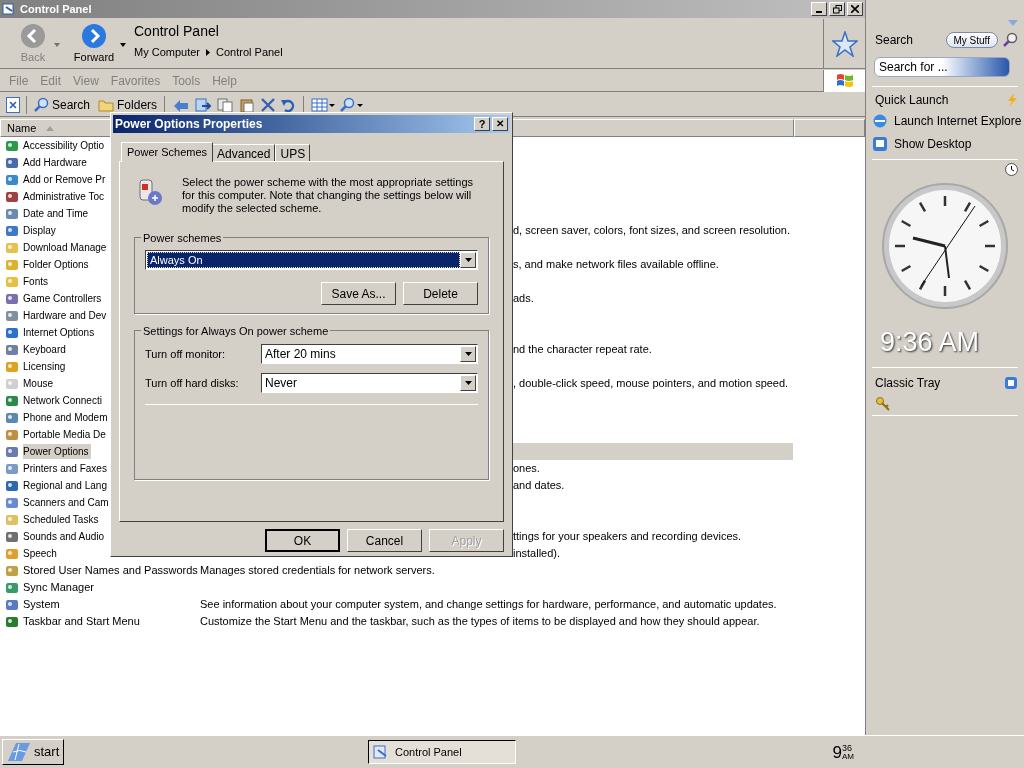 The image size is (1024, 768). Describe the element at coordinates (167, 152) in the screenshot. I see `tab: Power Schemes` at that location.